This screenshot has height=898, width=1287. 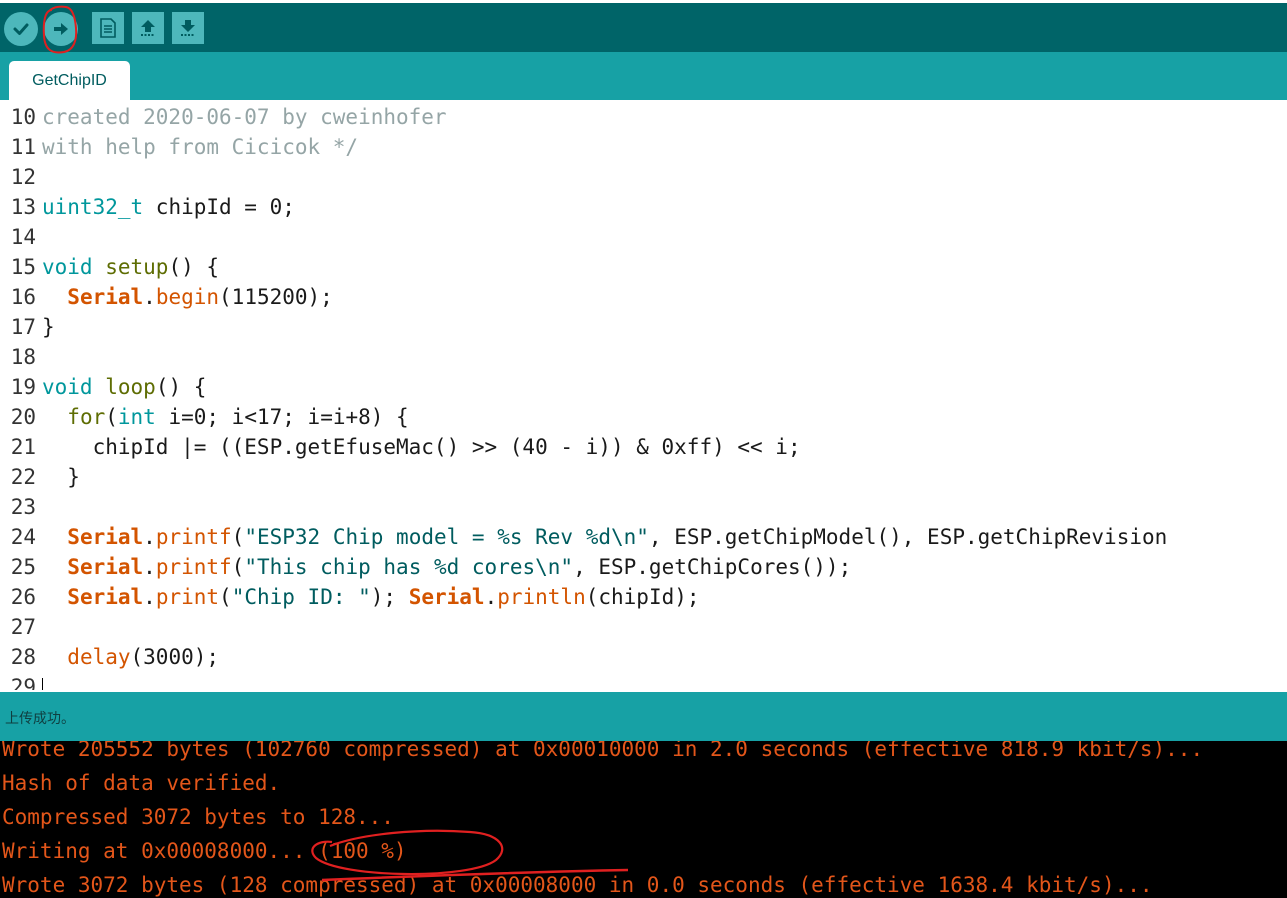 I want to click on open-button, so click(x=148, y=28).